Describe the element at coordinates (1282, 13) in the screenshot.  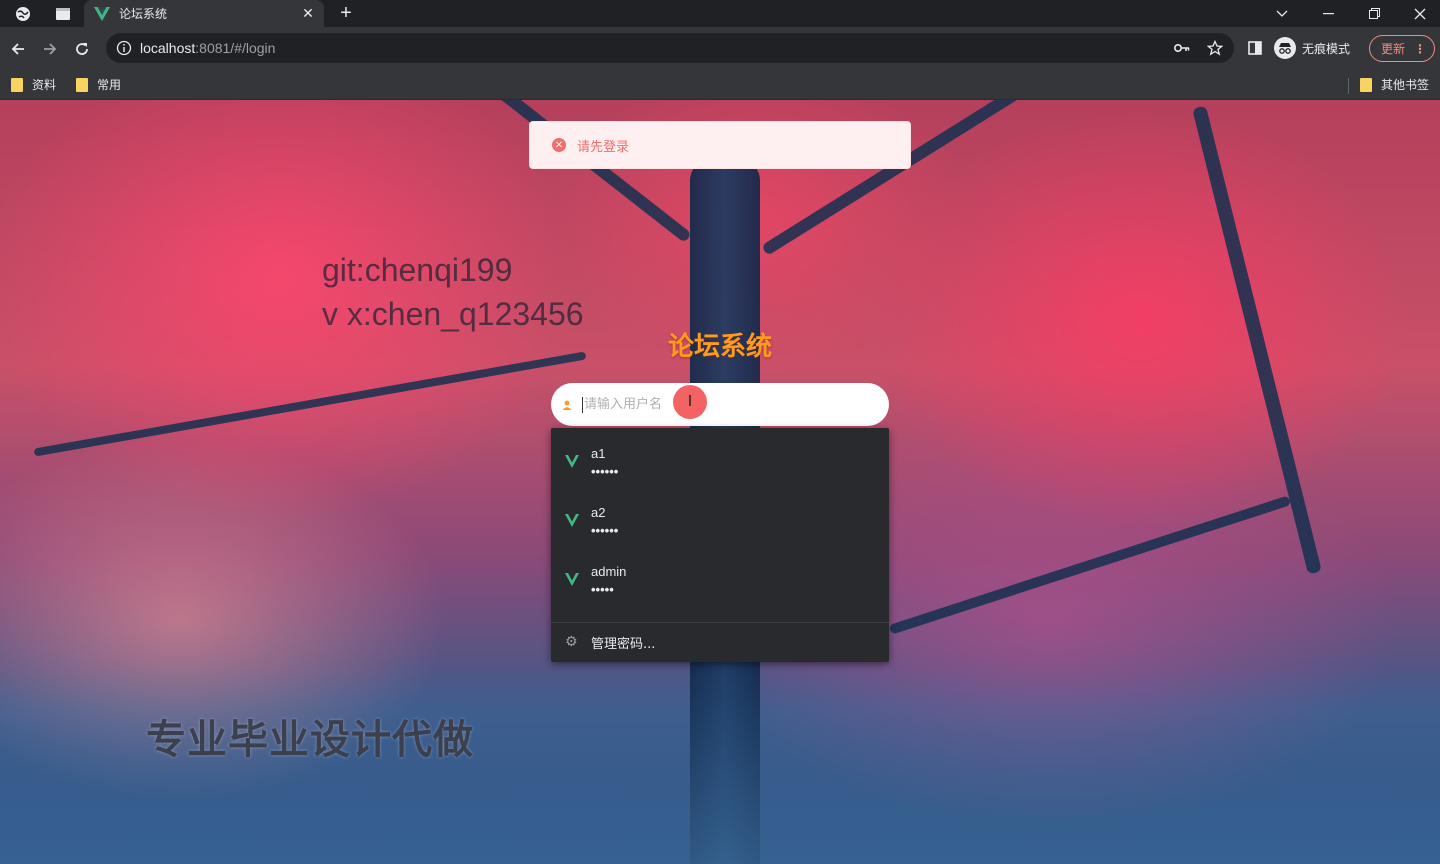
I see `tab-list-chevron-icon` at that location.